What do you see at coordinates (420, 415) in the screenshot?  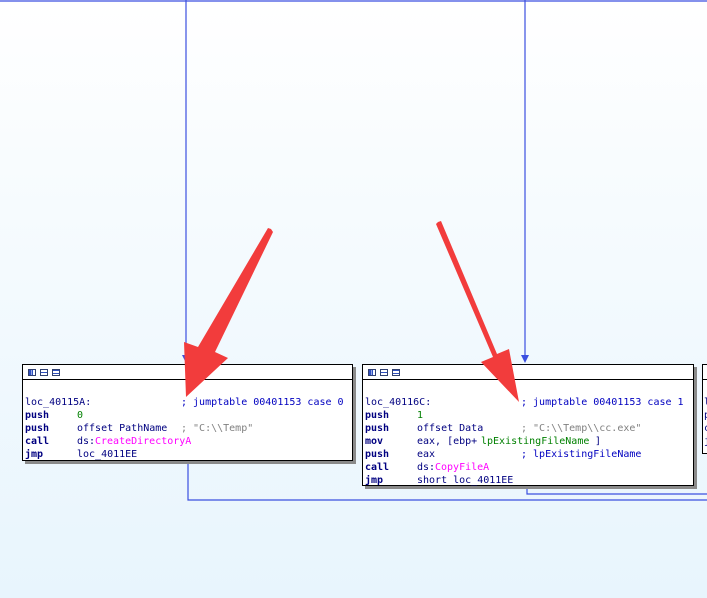 I see `asm-operand: 1` at bounding box center [420, 415].